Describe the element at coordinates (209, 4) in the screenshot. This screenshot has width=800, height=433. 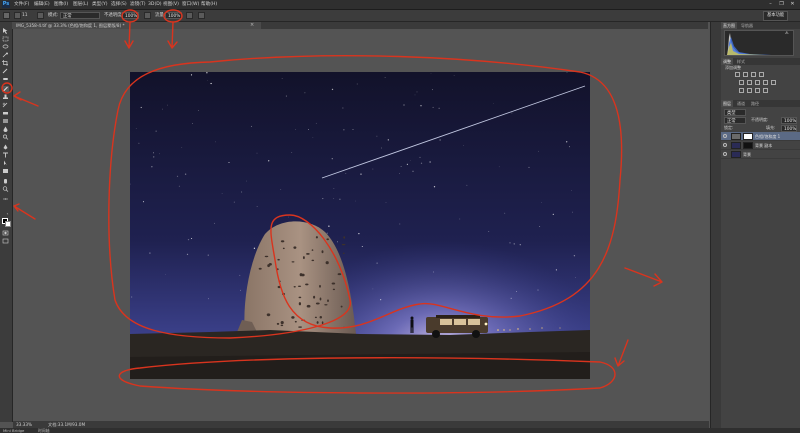
I see `menu-help: 帮助(H)` at that location.